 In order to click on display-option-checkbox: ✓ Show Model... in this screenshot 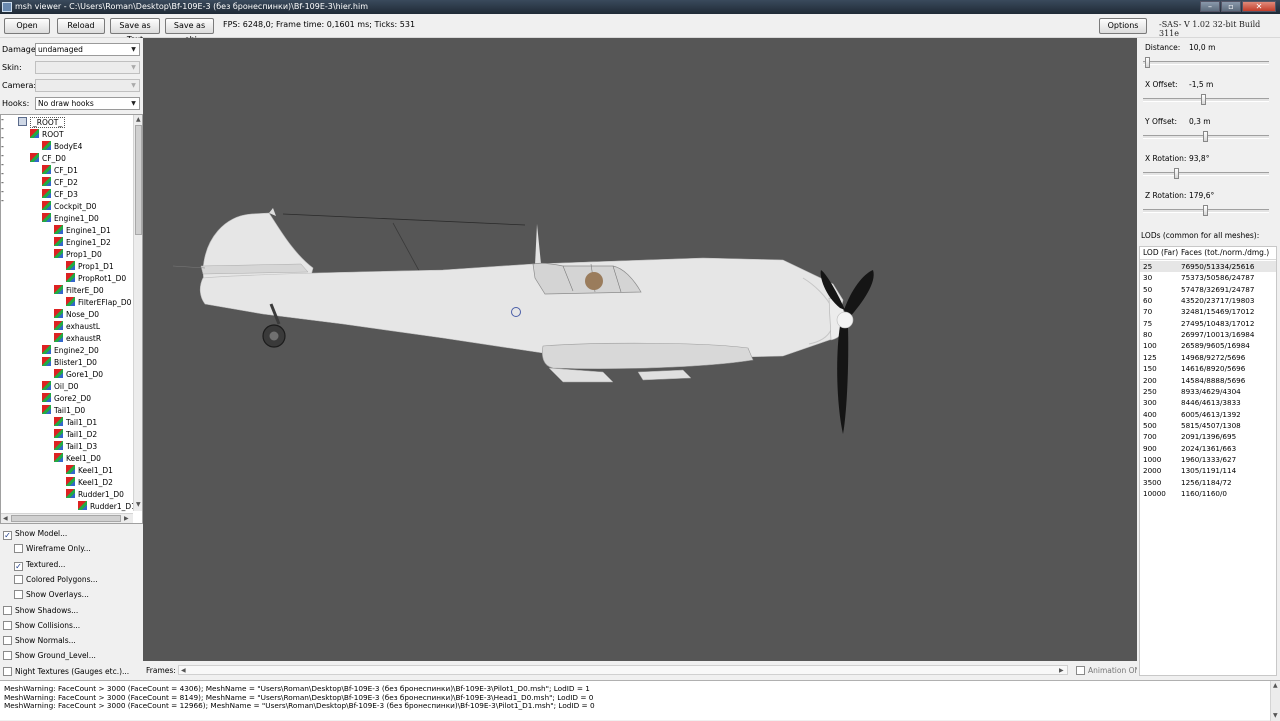, I will do `click(35, 534)`.